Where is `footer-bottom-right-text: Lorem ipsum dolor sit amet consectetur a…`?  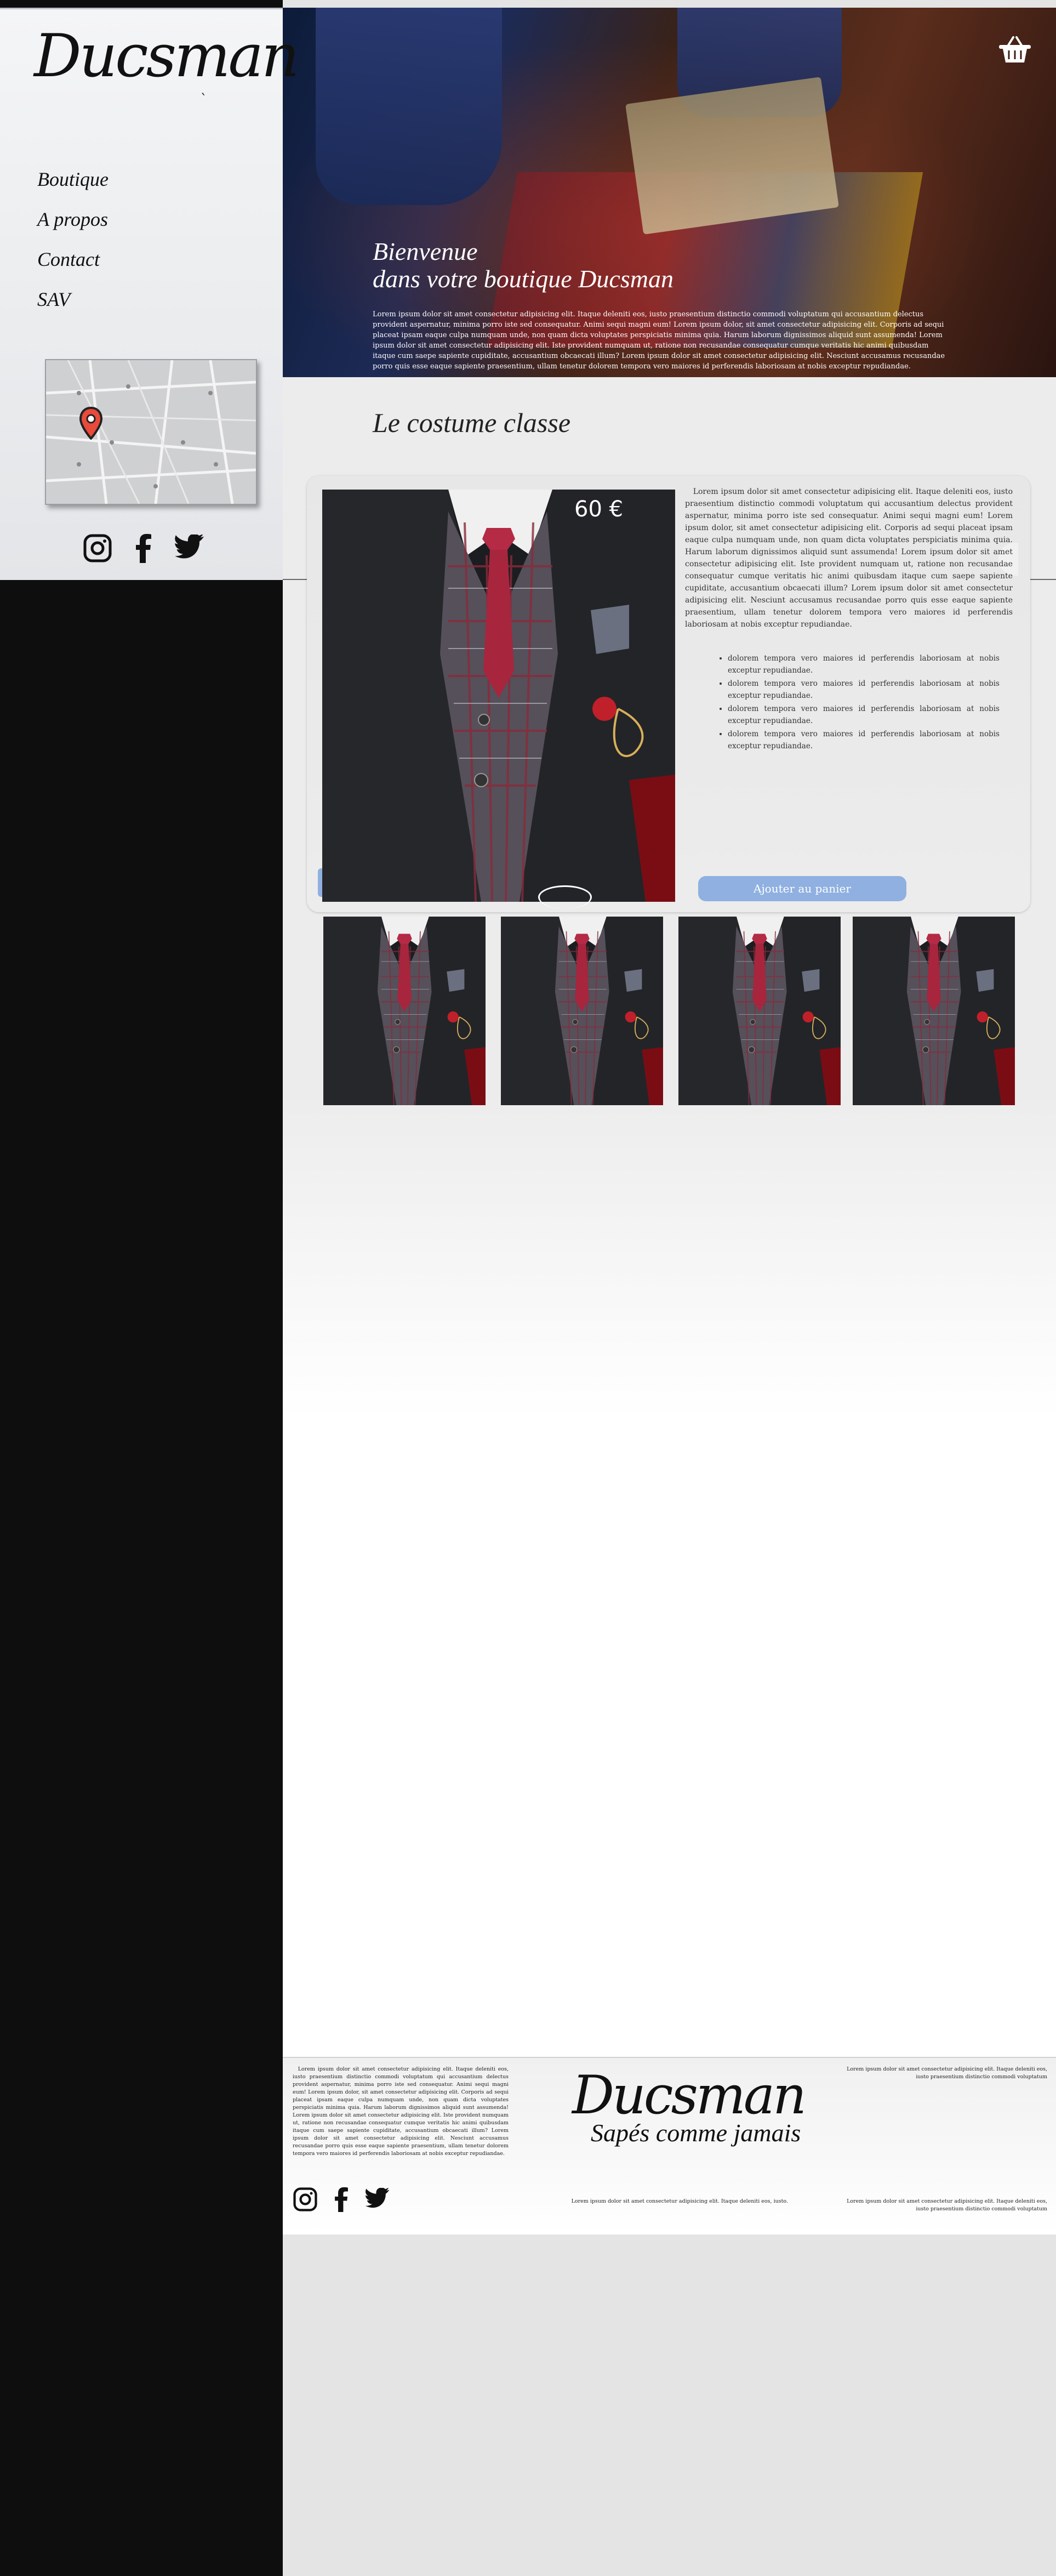
footer-bottom-right-text: Lorem ipsum dolor sit amet consectetur a… is located at coordinates (947, 2205).